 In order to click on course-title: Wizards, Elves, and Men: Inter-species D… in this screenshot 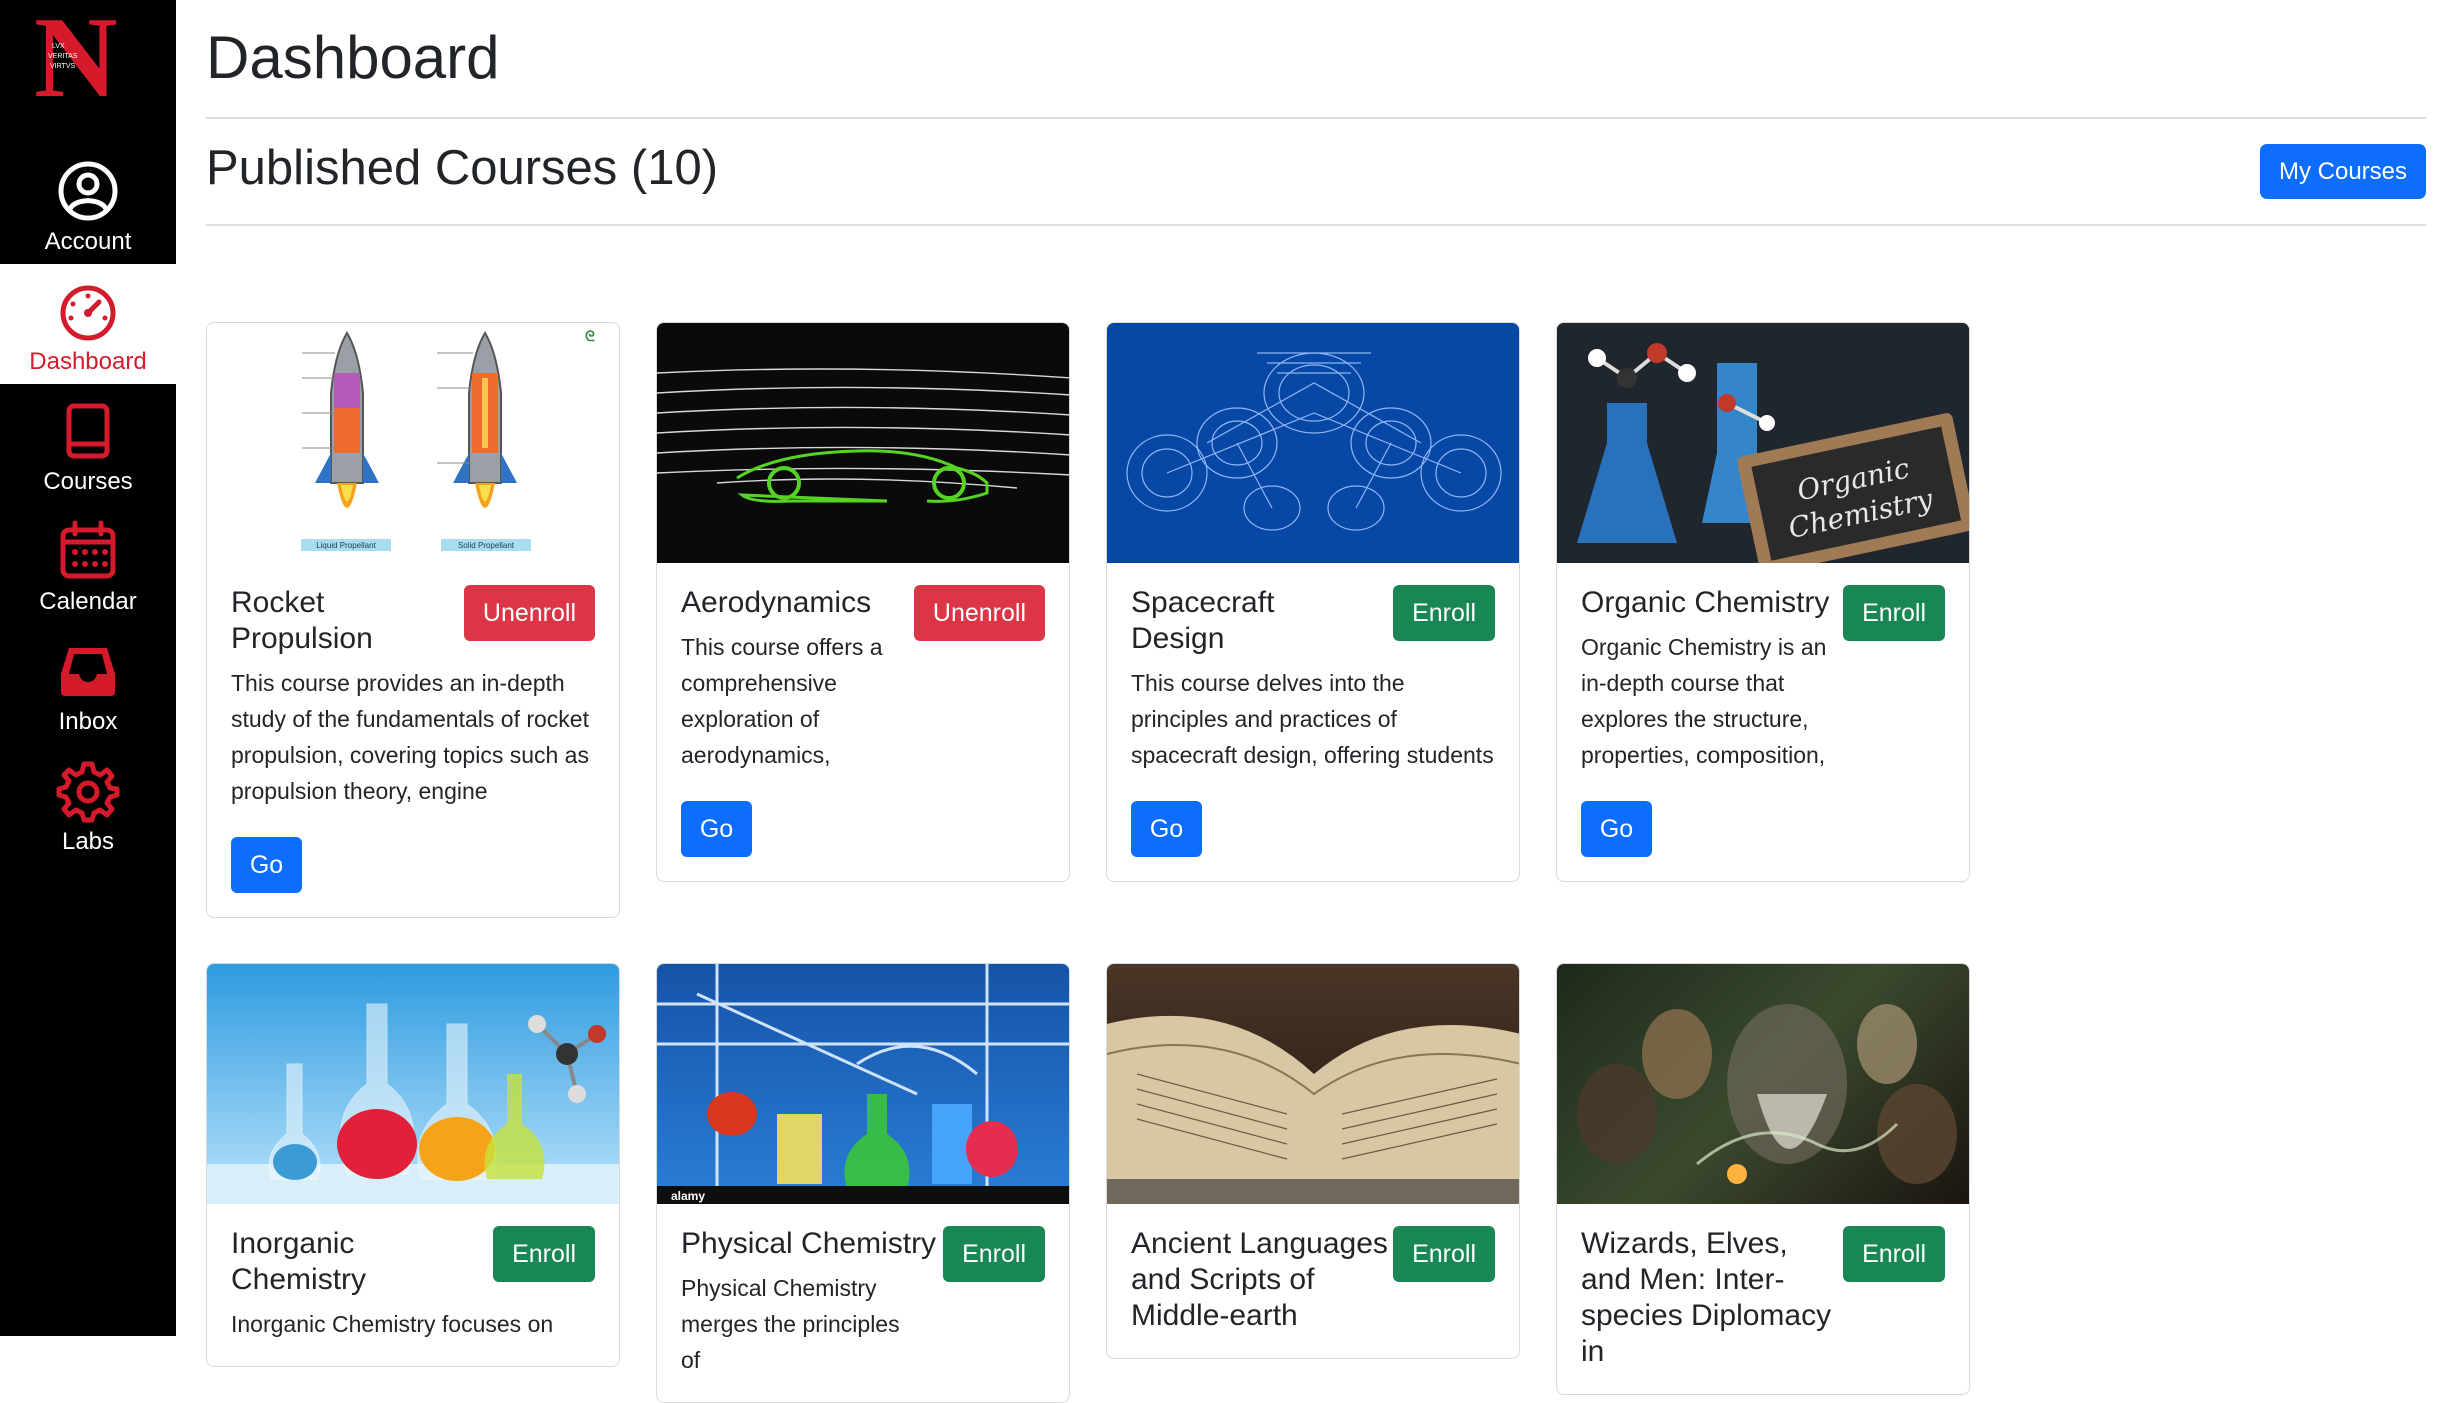, I will do `click(1706, 1297)`.